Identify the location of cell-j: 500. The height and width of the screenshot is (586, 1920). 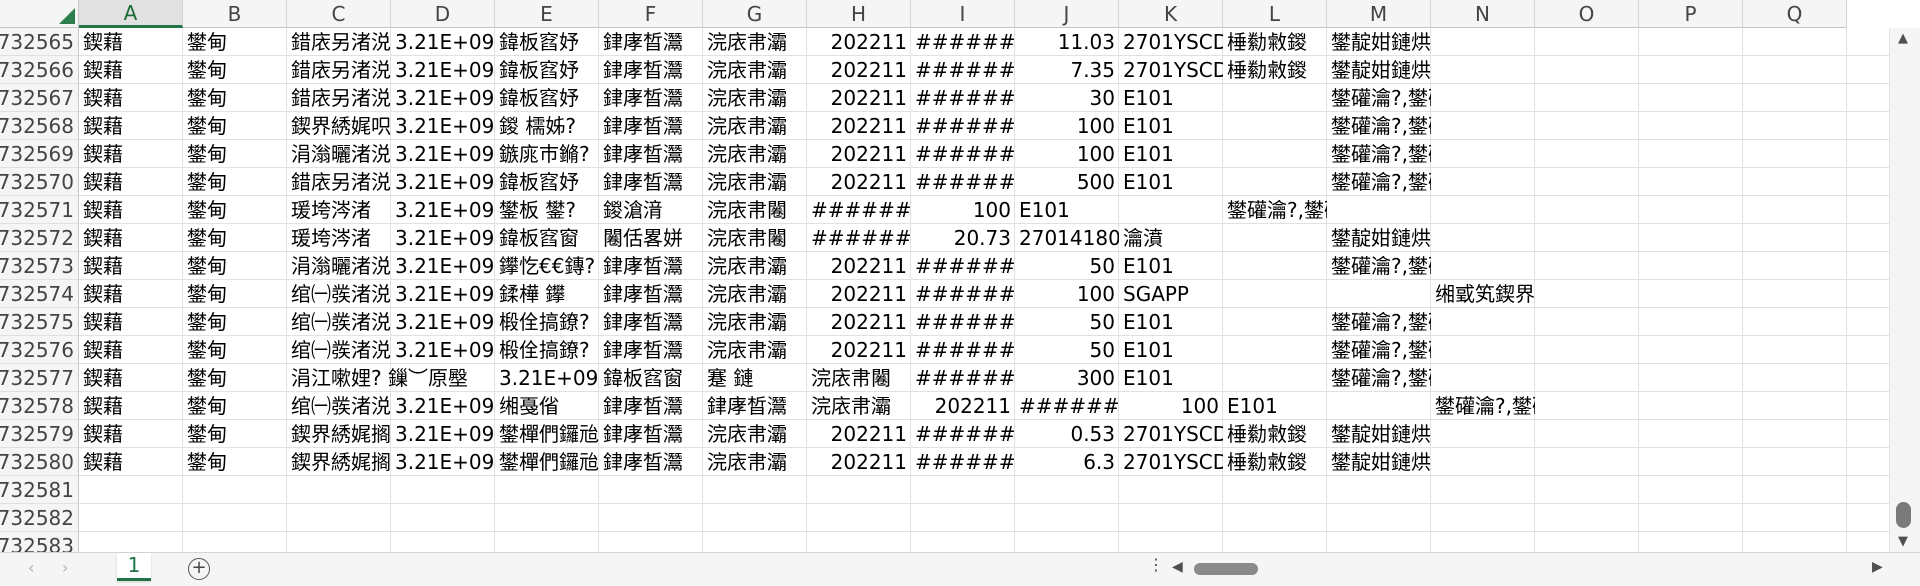
(1067, 182).